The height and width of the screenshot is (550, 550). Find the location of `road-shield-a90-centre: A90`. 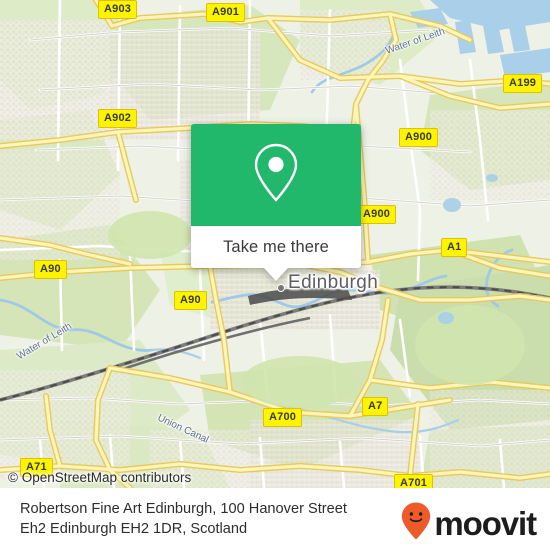

road-shield-a90-centre: A90 is located at coordinates (190, 300).